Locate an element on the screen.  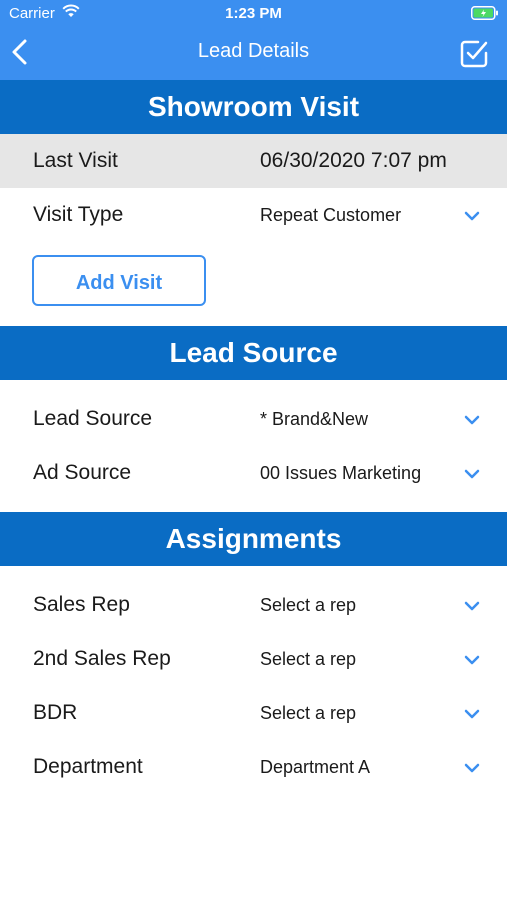
status-time: 1:23 PM is located at coordinates (253, 13).